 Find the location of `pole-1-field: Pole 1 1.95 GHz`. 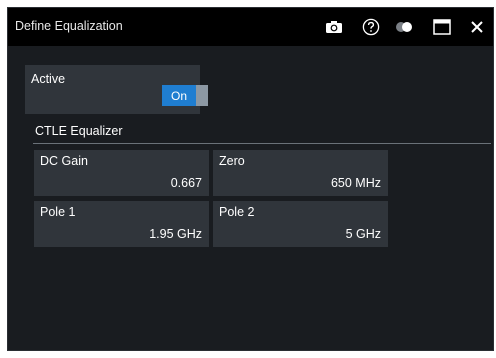

pole-1-field: Pole 1 1.95 GHz is located at coordinates (121, 224).